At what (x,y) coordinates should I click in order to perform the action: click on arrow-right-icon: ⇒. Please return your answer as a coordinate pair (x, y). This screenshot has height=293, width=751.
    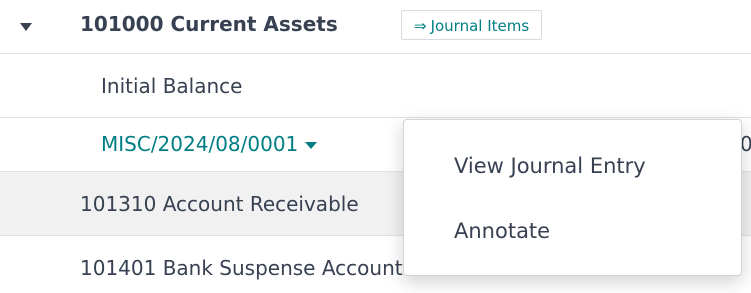
    Looking at the image, I should click on (420, 26).